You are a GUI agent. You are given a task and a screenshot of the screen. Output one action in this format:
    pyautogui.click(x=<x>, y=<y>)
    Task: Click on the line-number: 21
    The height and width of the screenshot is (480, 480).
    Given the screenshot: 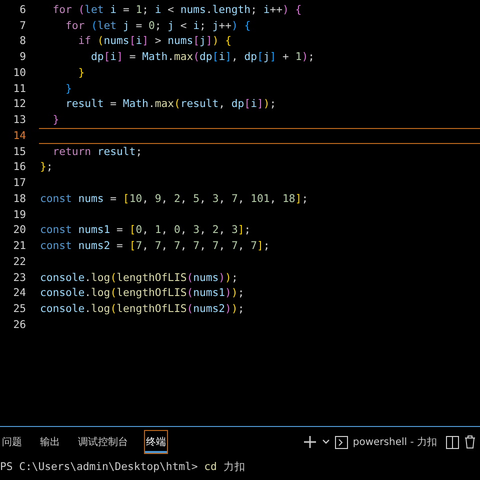 What is the action you would take?
    pyautogui.click(x=19, y=246)
    